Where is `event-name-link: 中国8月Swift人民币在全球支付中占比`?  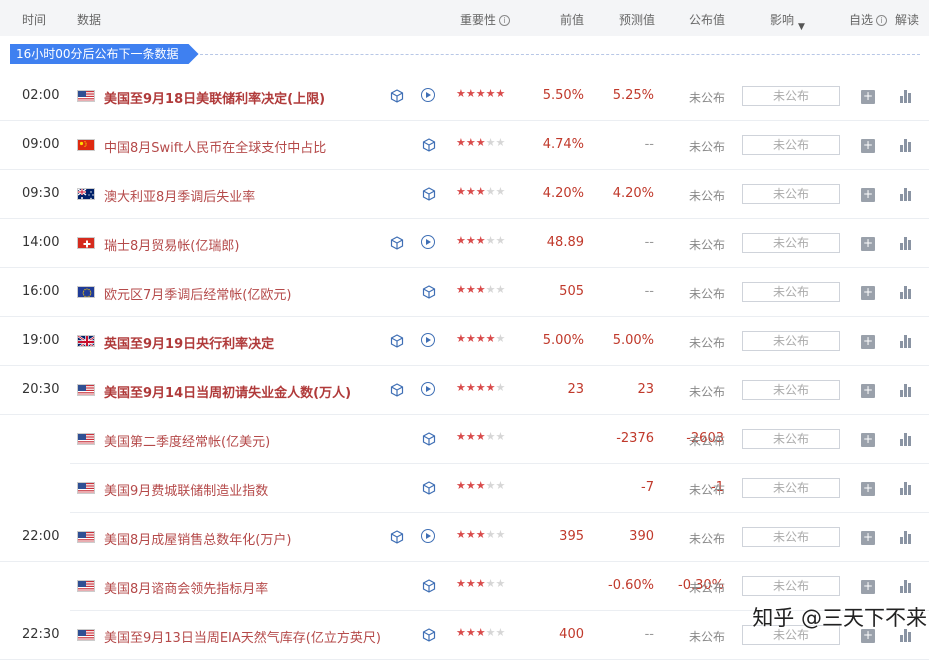 event-name-link: 中国8月Swift人民币在全球支付中占比 is located at coordinates (215, 146).